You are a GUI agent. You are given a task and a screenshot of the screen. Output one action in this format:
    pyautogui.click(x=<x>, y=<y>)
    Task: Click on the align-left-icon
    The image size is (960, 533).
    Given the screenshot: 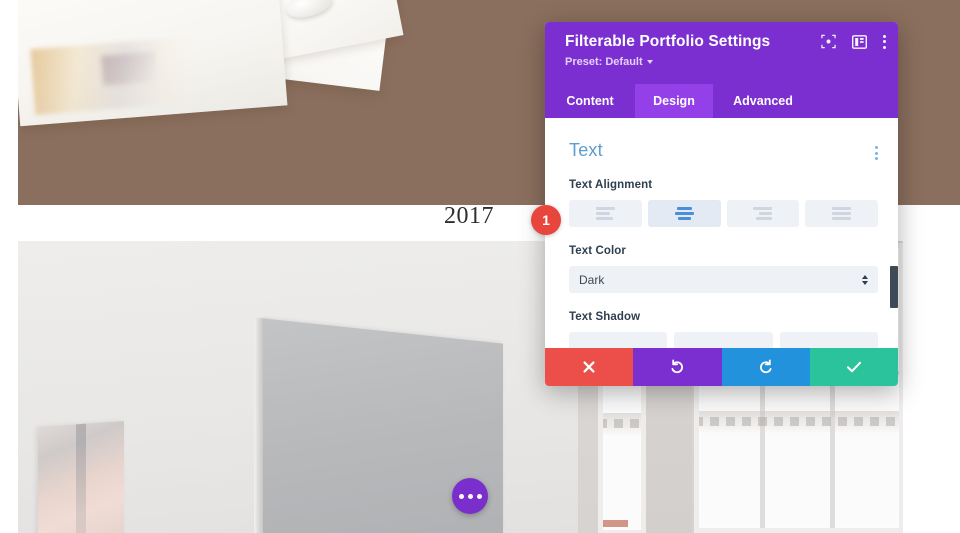 What is the action you would take?
    pyautogui.click(x=605, y=213)
    